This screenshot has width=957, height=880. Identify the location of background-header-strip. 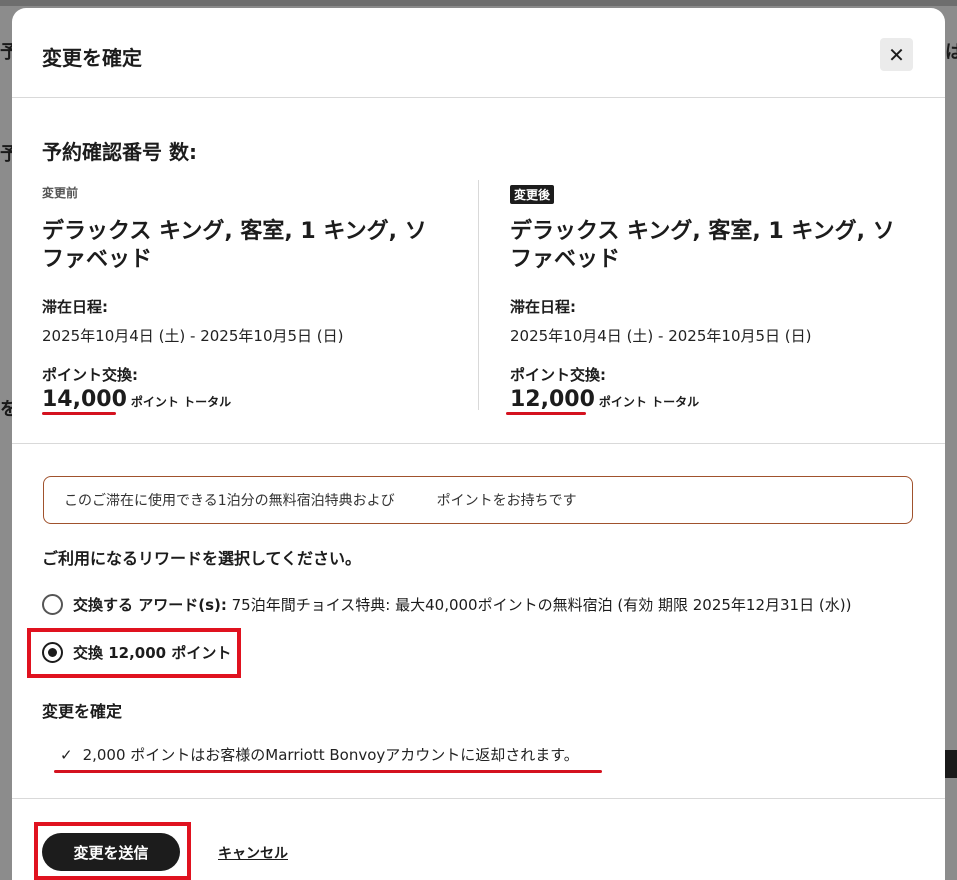
(478, 3).